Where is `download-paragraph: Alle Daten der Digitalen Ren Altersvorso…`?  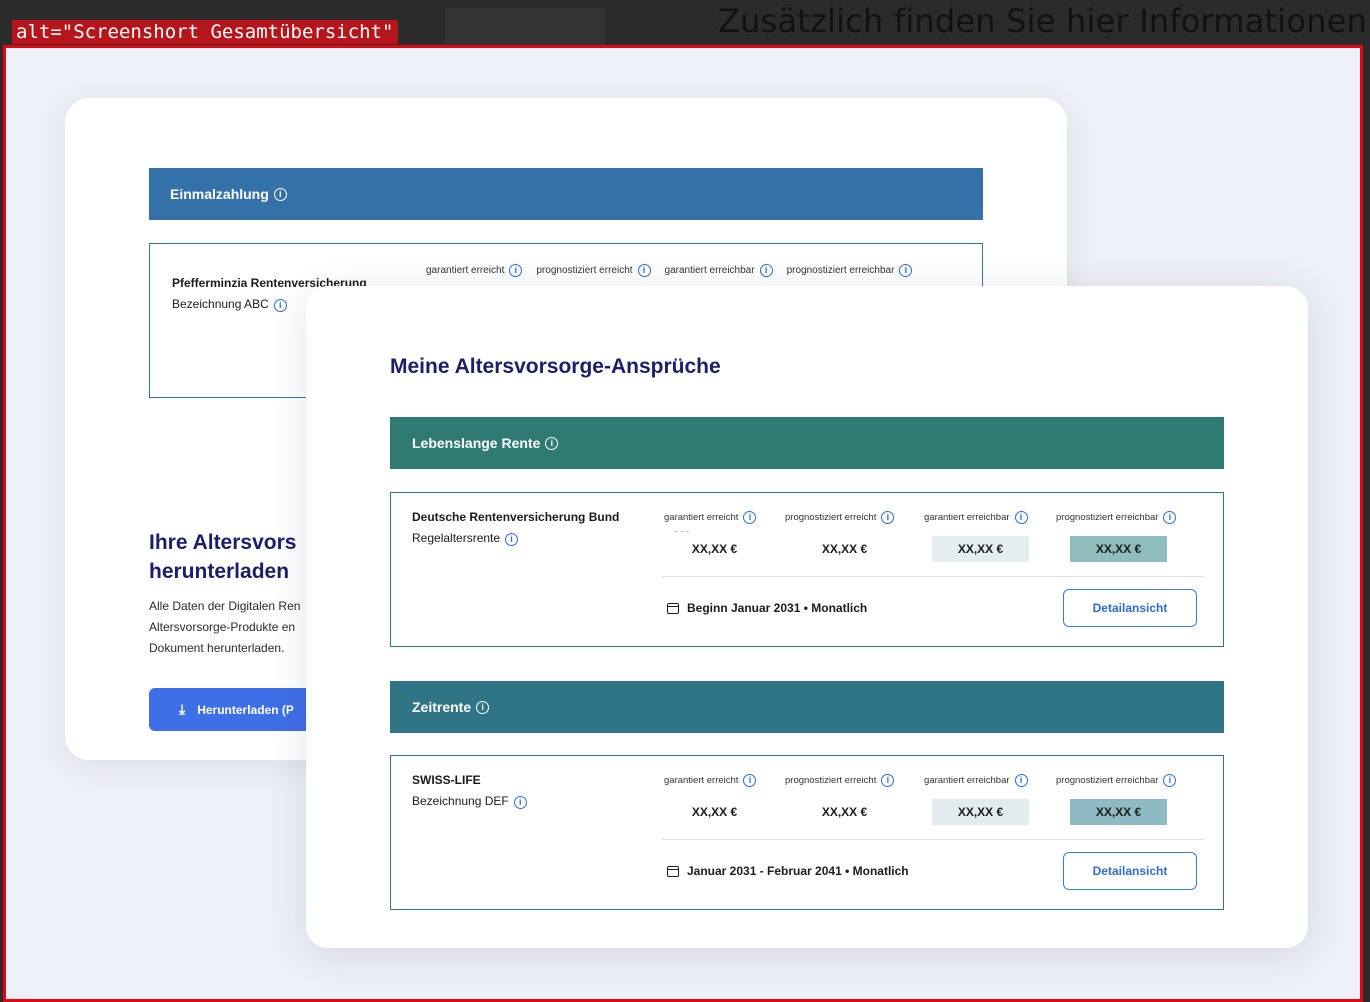
download-paragraph: Alle Daten der Digitalen Ren Altersvorso… is located at coordinates (224, 627).